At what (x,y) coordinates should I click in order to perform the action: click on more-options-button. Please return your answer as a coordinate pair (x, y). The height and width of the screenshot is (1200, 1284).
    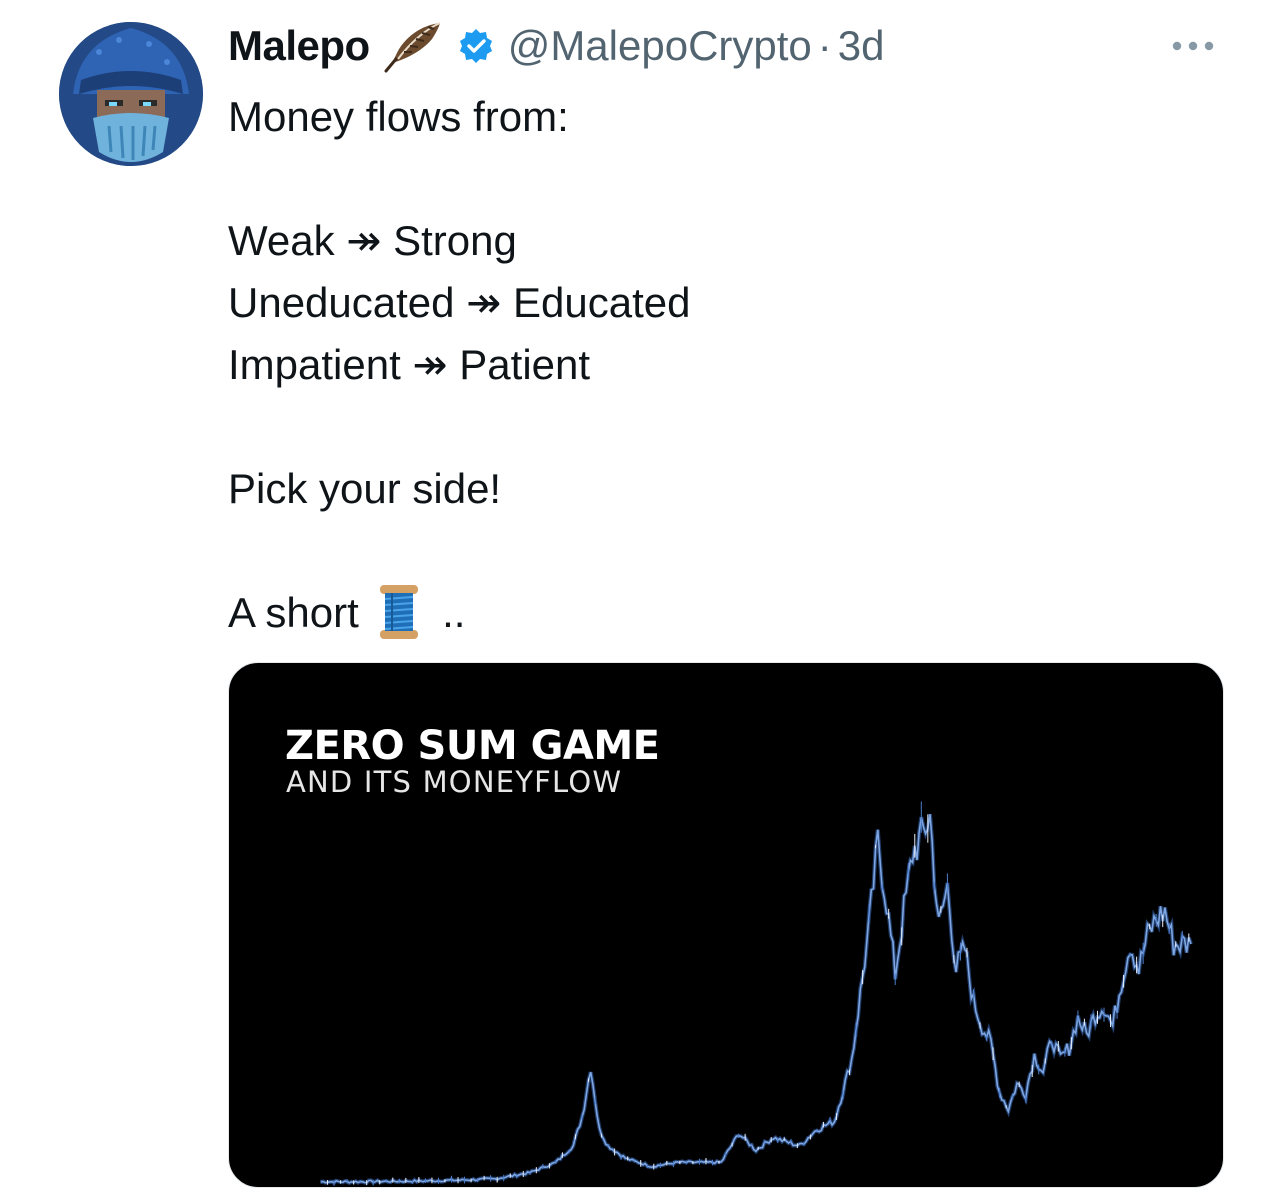
    Looking at the image, I should click on (1193, 46).